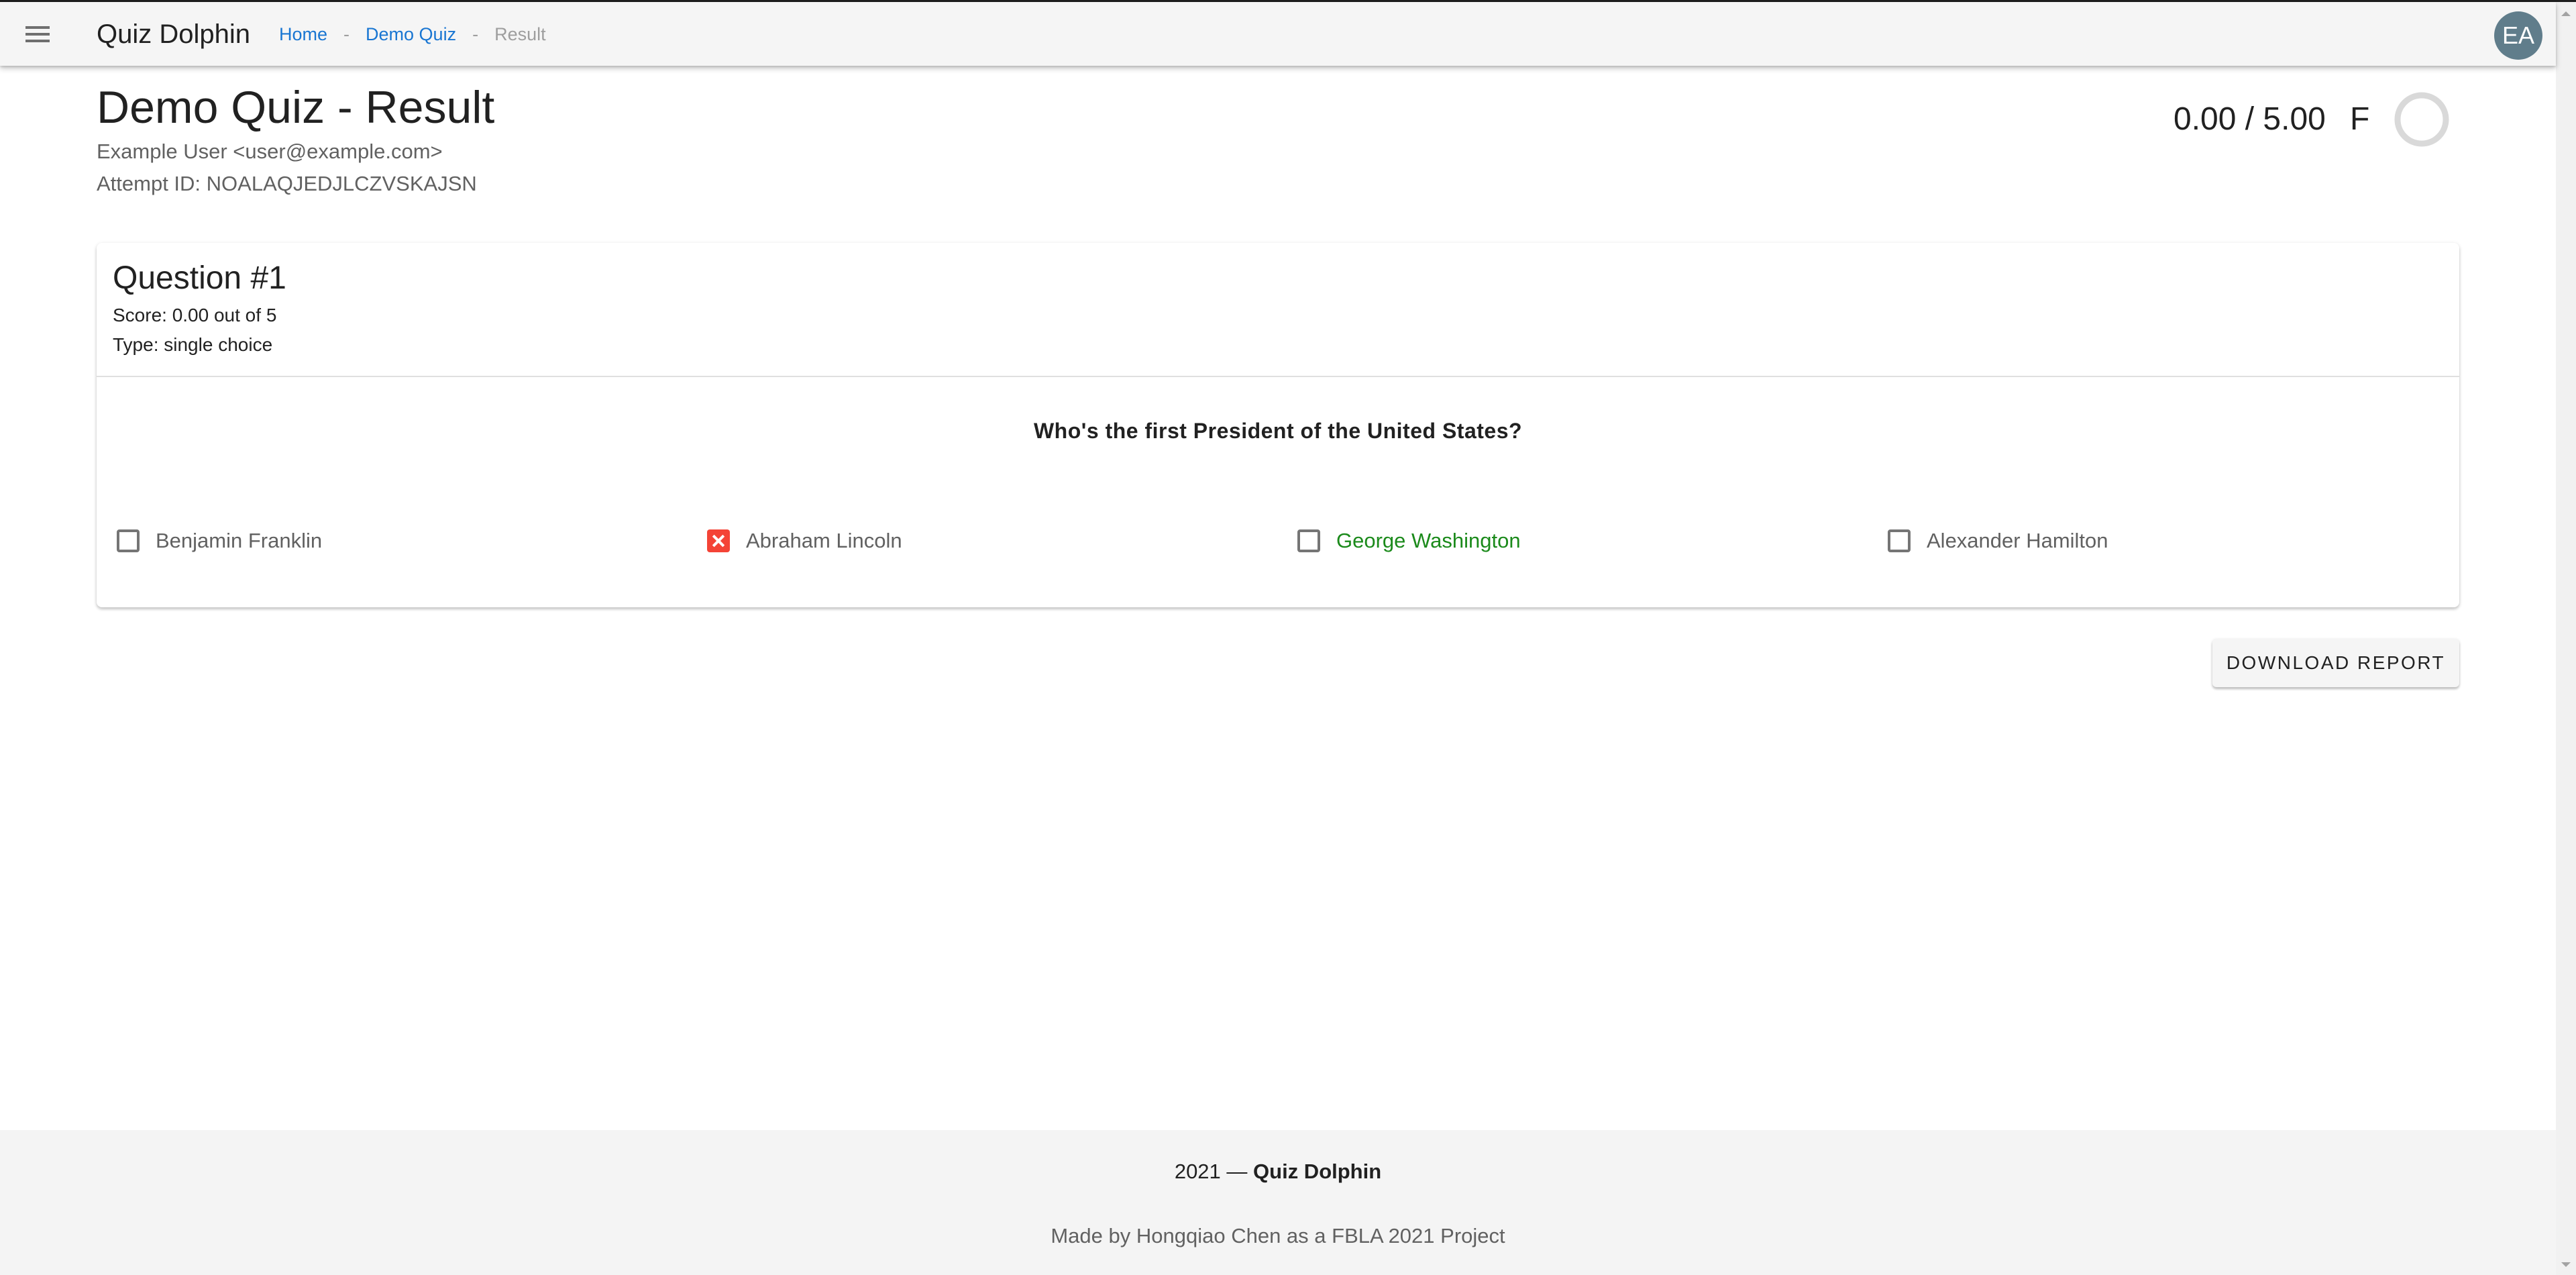 The image size is (2576, 1275). What do you see at coordinates (199, 278) in the screenshot?
I see `question-title: Question #1` at bounding box center [199, 278].